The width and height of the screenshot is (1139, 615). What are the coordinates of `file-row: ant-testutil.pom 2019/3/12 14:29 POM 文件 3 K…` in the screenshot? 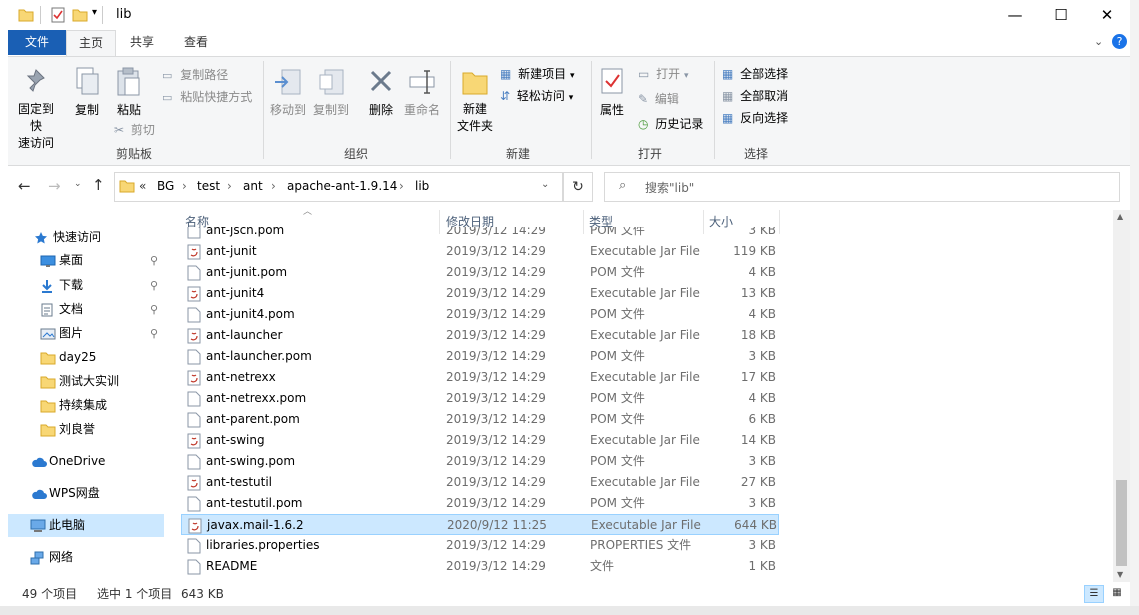 It's located at (480, 503).